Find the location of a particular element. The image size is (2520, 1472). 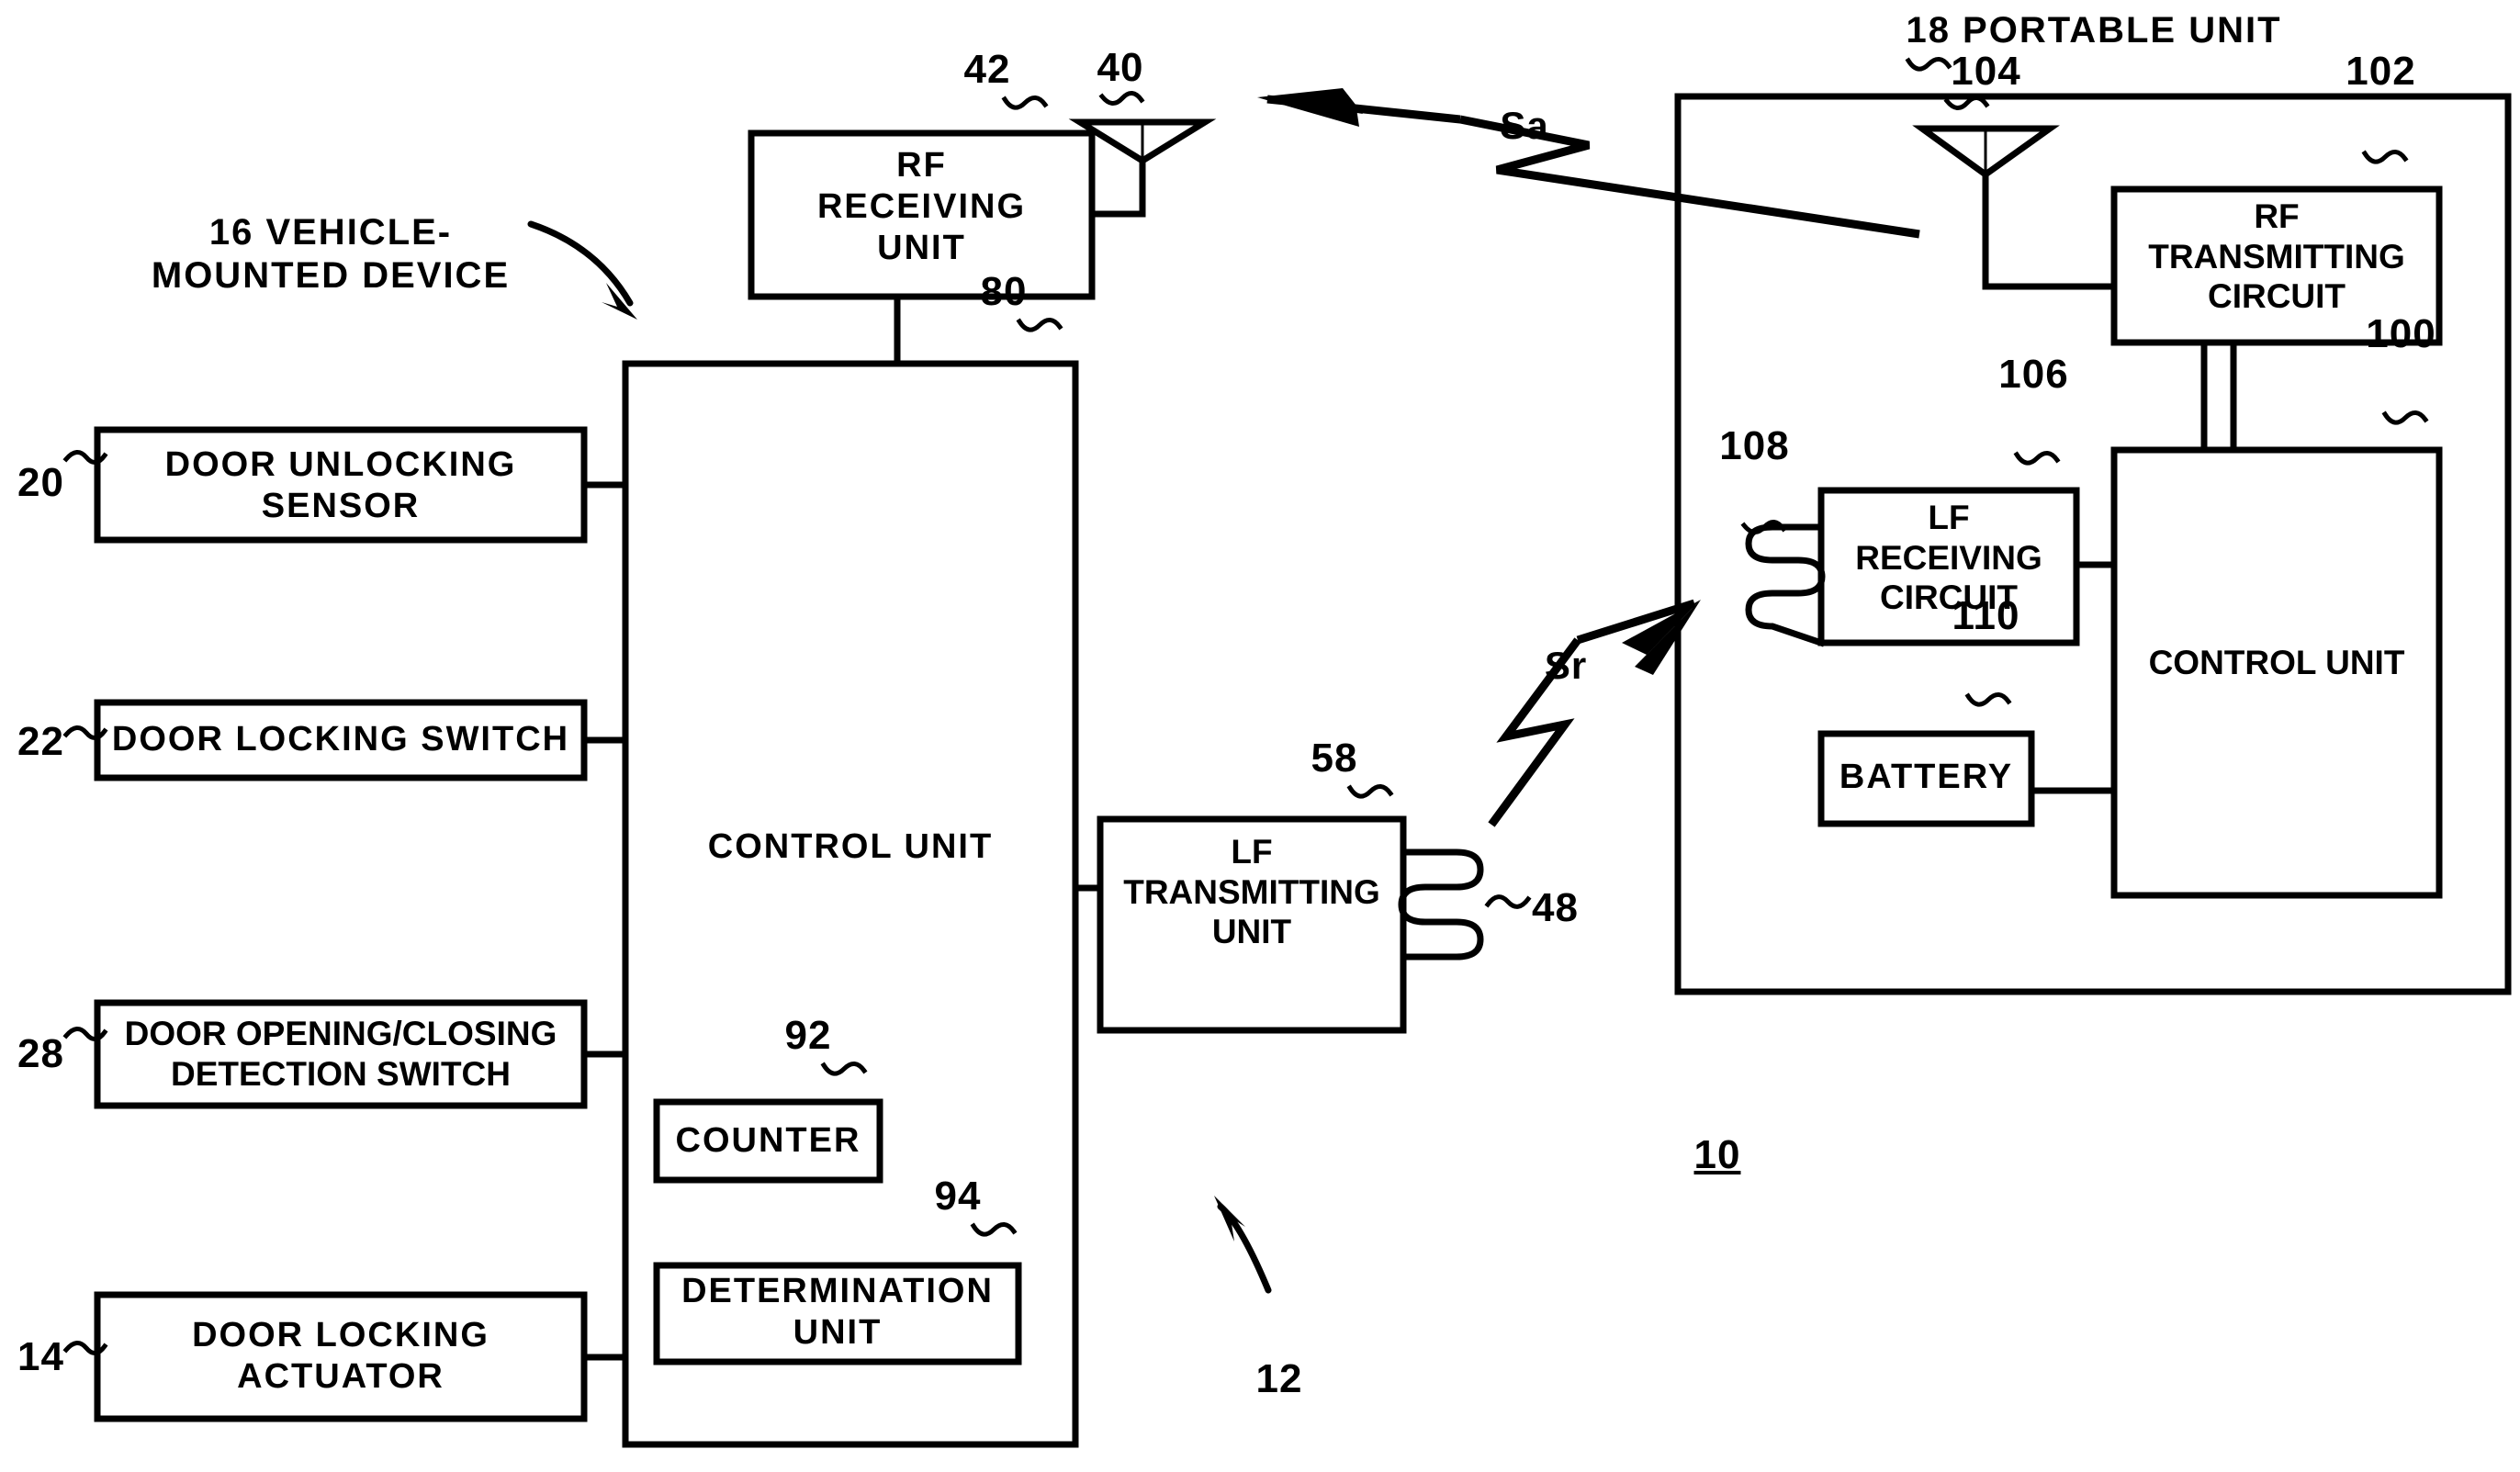

ref-number-28: 28 is located at coordinates (40, 1053).